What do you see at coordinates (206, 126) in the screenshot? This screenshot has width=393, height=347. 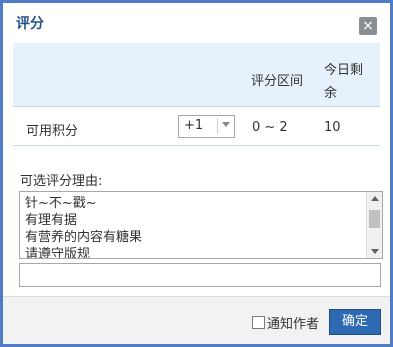 I see `score-select: +1` at bounding box center [206, 126].